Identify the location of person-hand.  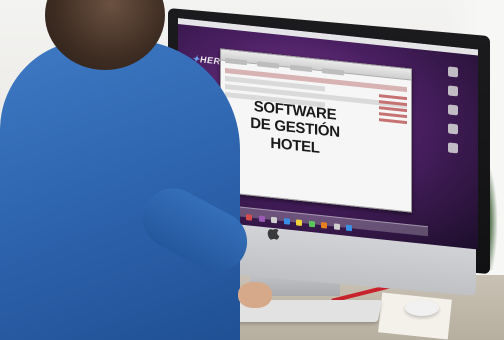
(255, 295).